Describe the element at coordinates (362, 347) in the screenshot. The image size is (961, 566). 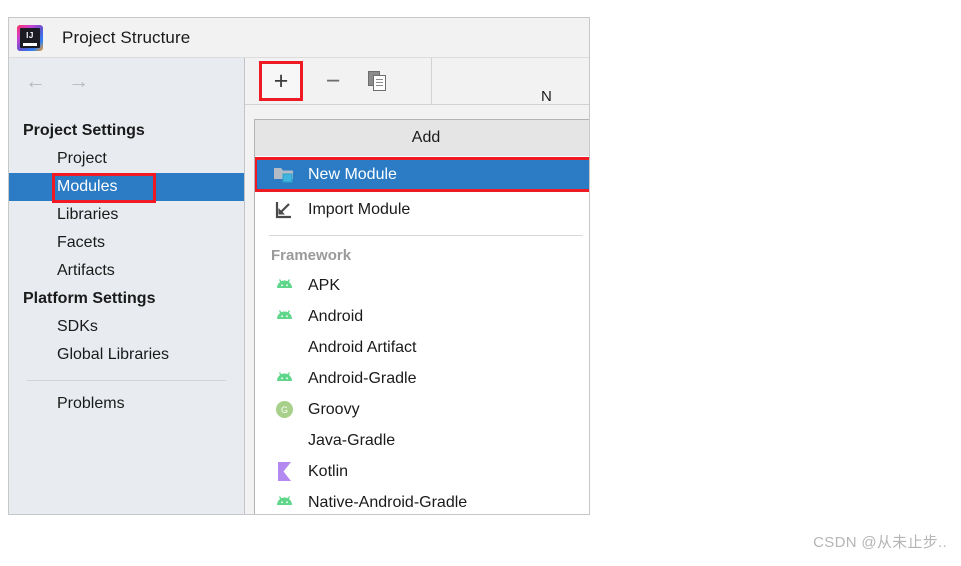
I see `menu-item-label: Android Artifact` at that location.